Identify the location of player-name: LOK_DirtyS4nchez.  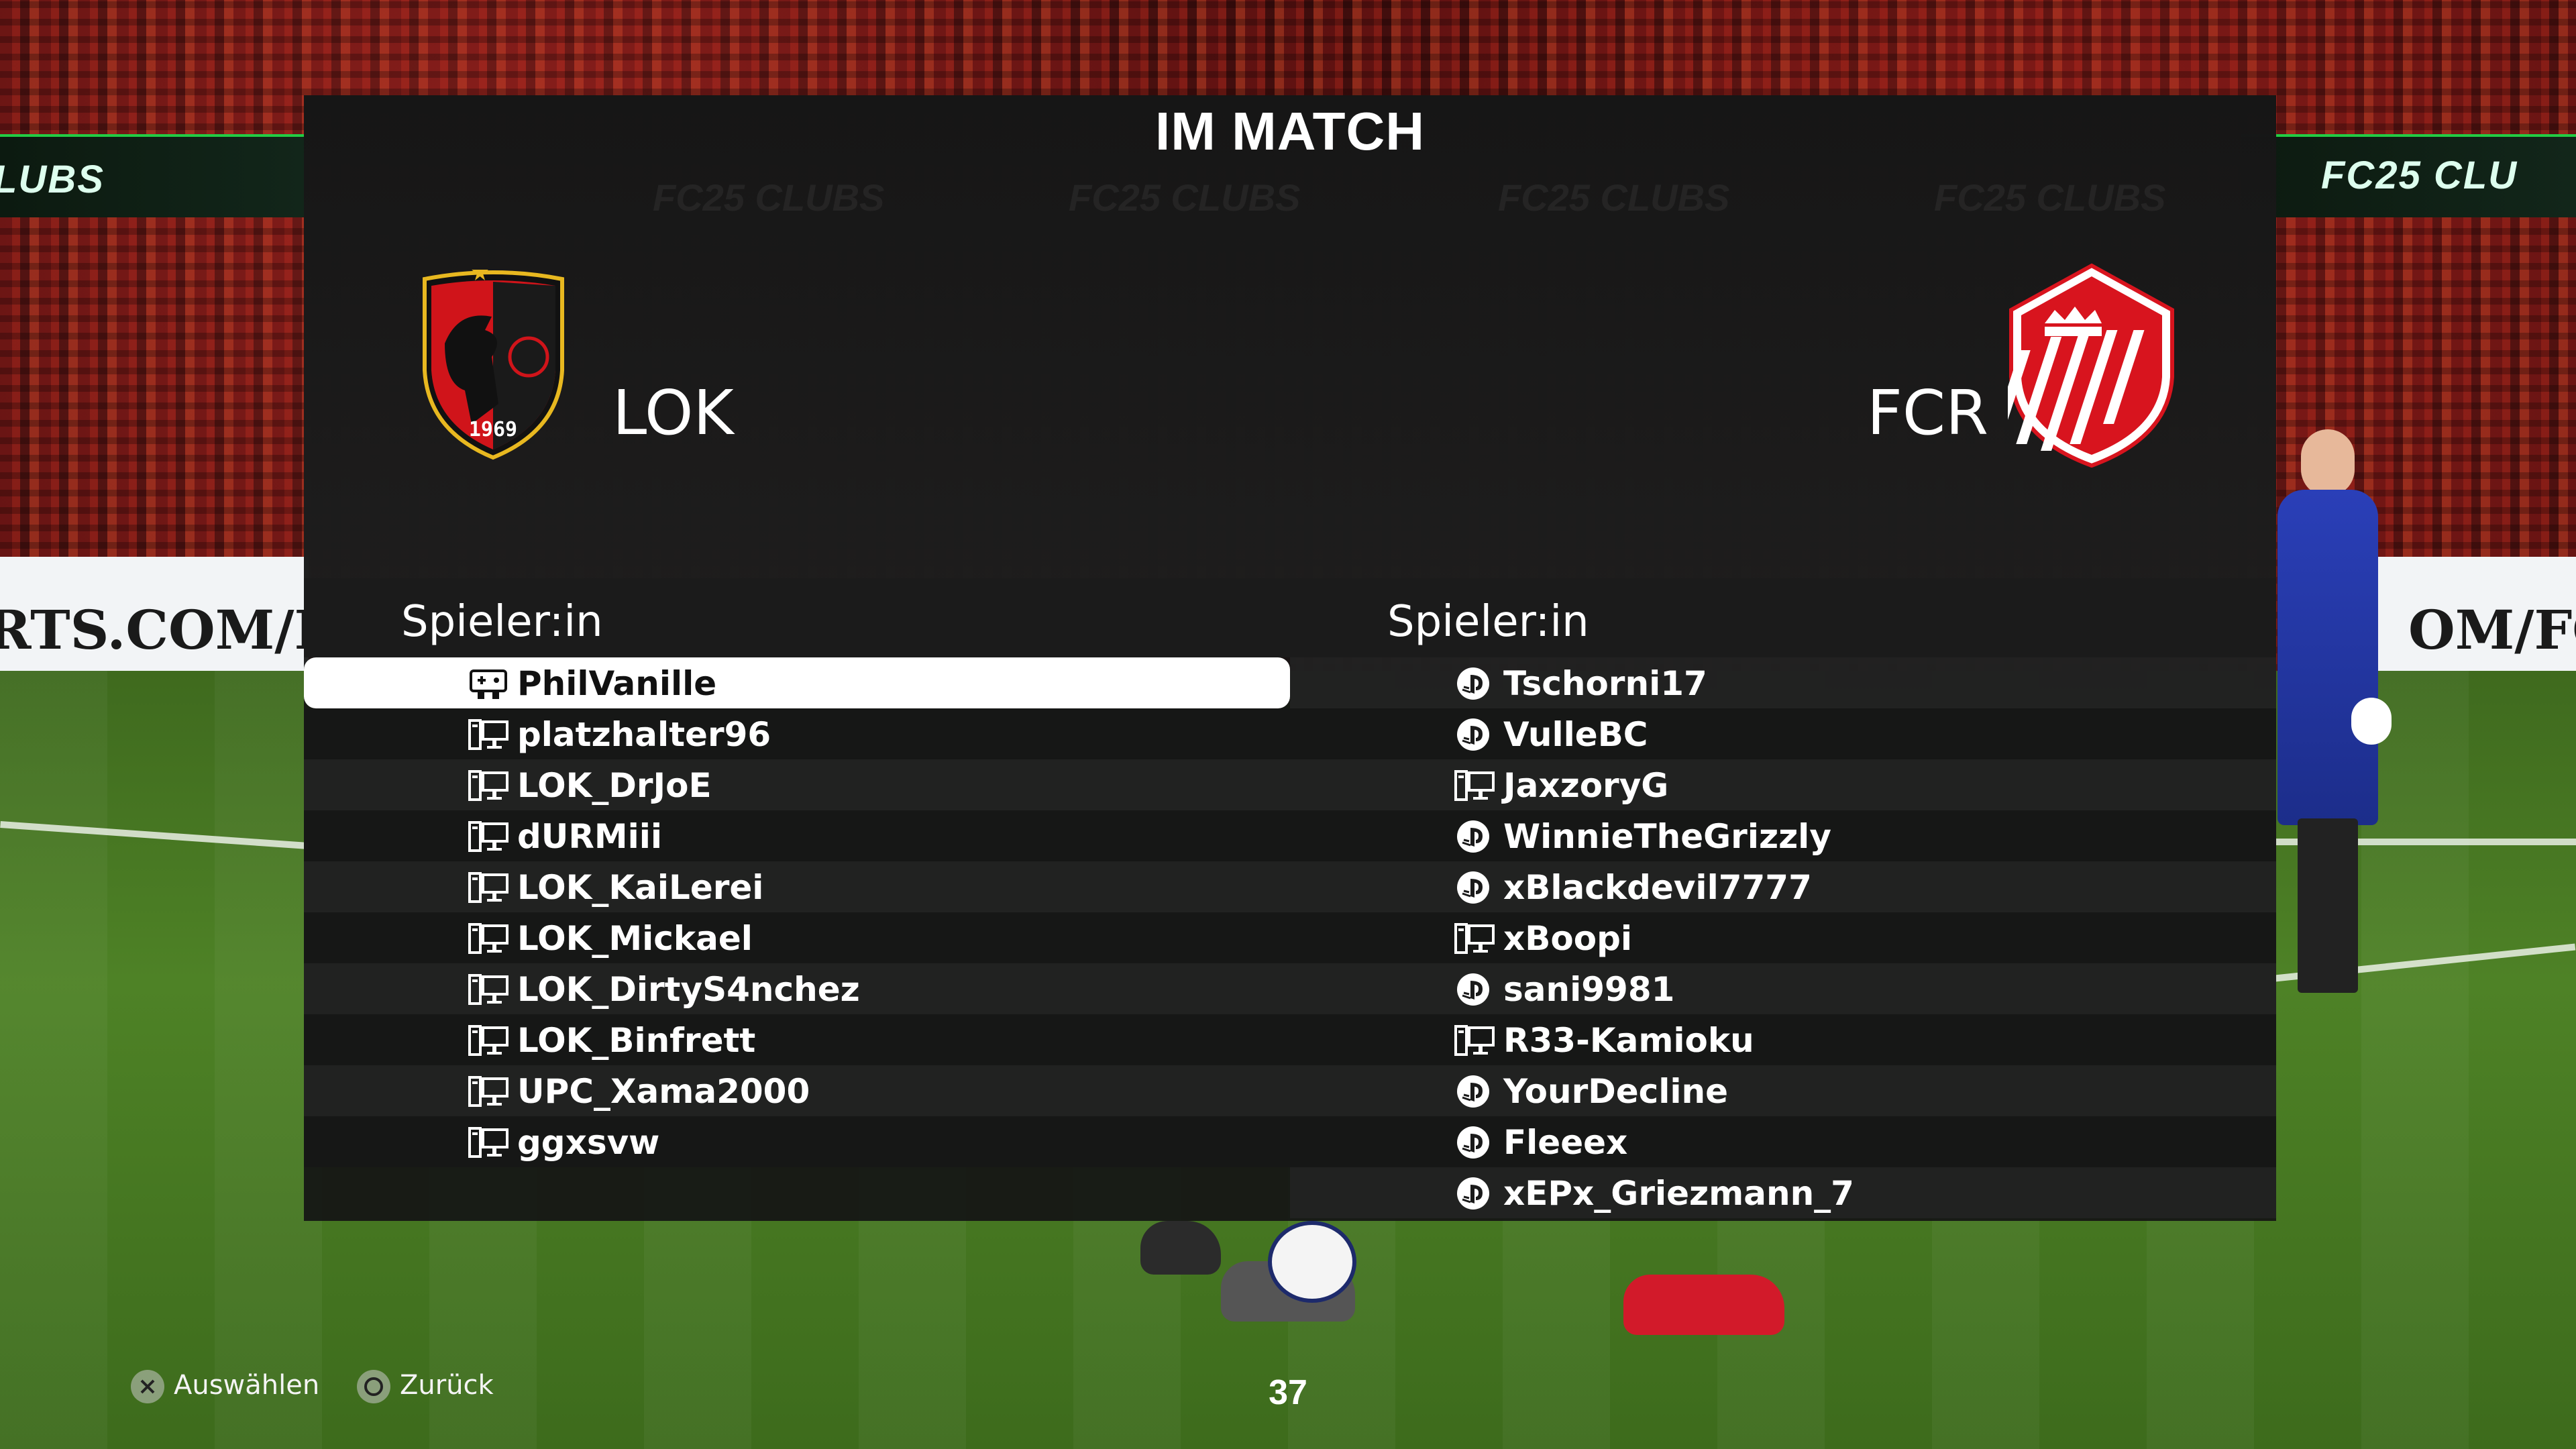
(688, 989).